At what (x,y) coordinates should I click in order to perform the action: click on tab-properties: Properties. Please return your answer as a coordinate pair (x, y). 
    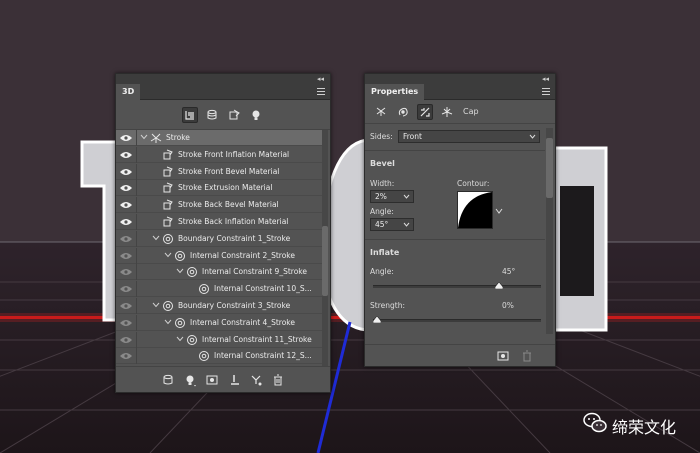
    Looking at the image, I should click on (395, 92).